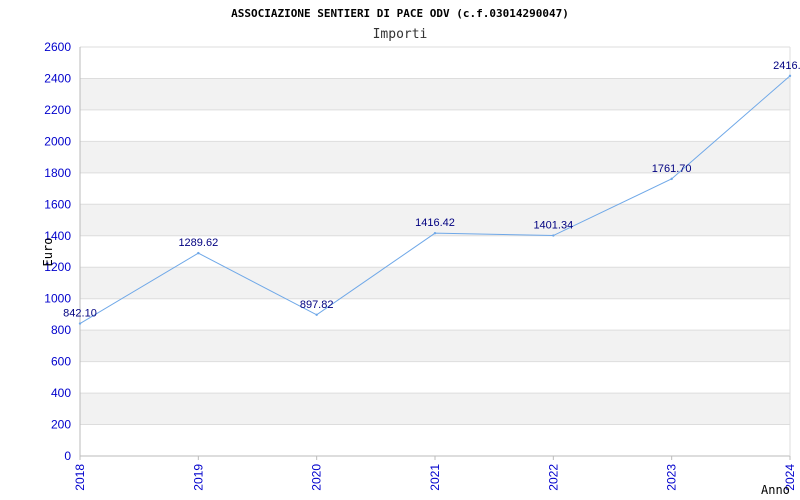 Image resolution: width=800 pixels, height=500 pixels. What do you see at coordinates (198, 243) in the screenshot?
I see `data-label: 1289.62` at bounding box center [198, 243].